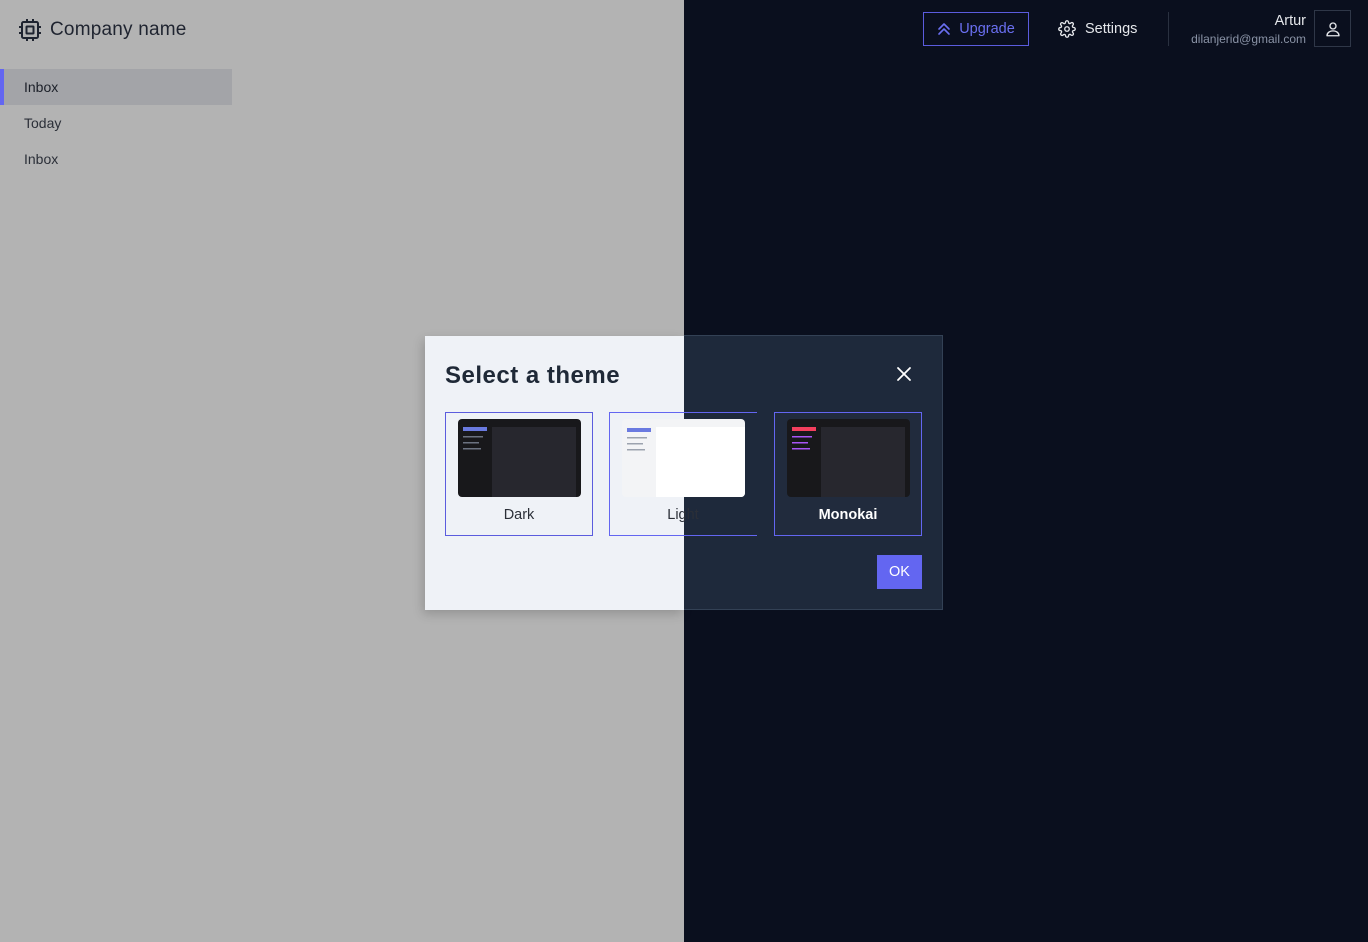 The image size is (1368, 942). I want to click on header-divider, so click(1168, 29).